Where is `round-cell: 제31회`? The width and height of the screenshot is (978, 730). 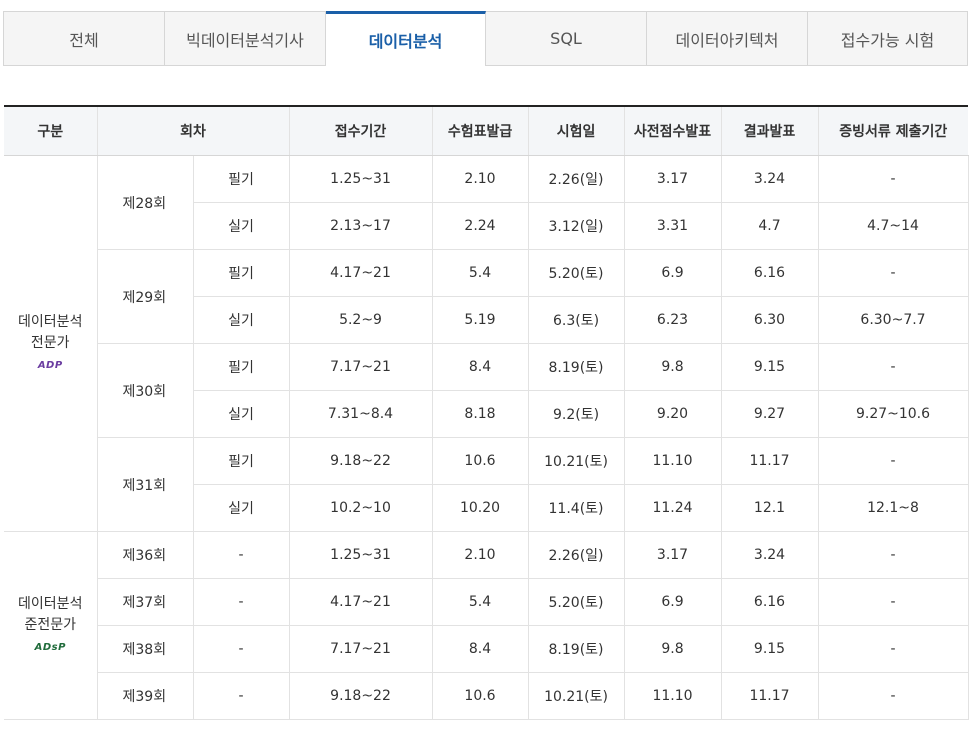
round-cell: 제31회 is located at coordinates (145, 484).